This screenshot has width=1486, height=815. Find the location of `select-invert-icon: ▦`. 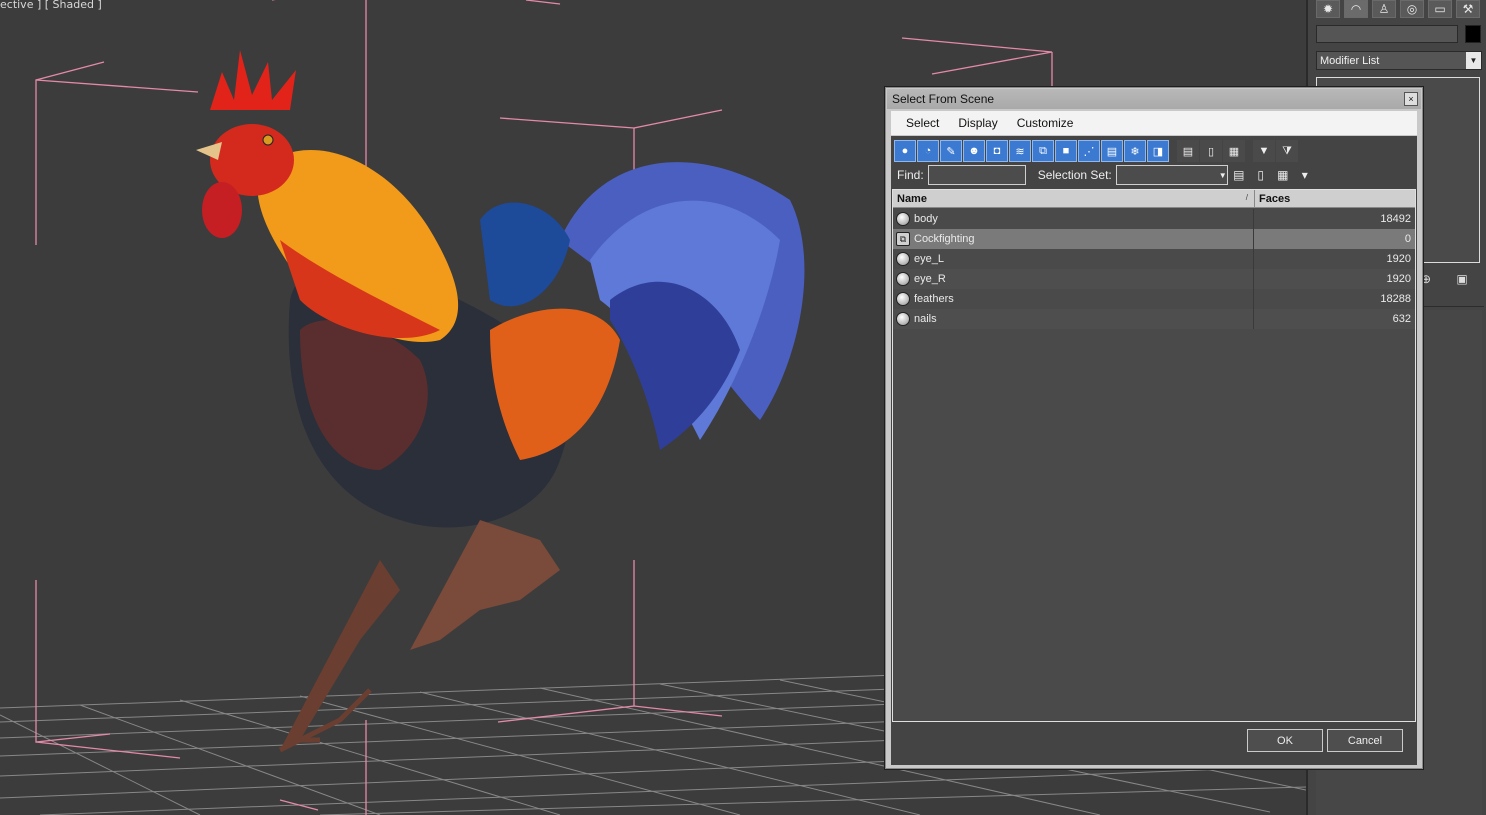

select-invert-icon: ▦ is located at coordinates (1283, 175).